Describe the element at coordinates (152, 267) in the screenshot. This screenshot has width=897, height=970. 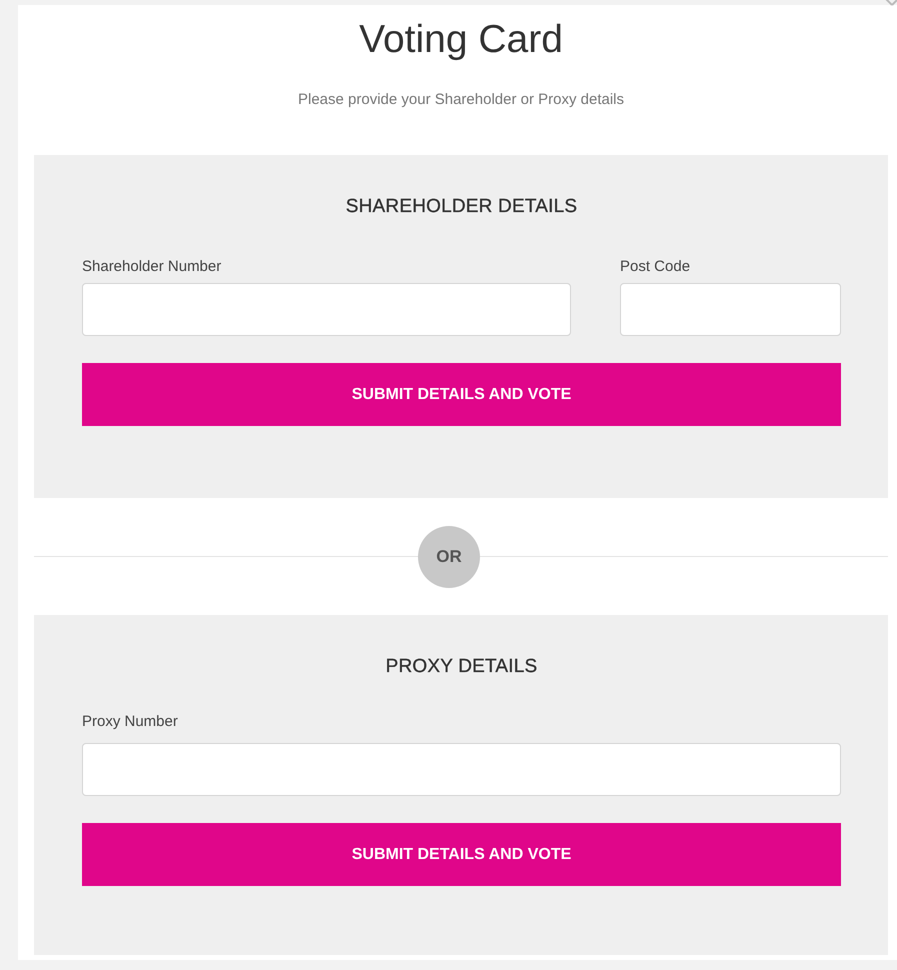
I see `field-label: Shareholder Number` at that location.